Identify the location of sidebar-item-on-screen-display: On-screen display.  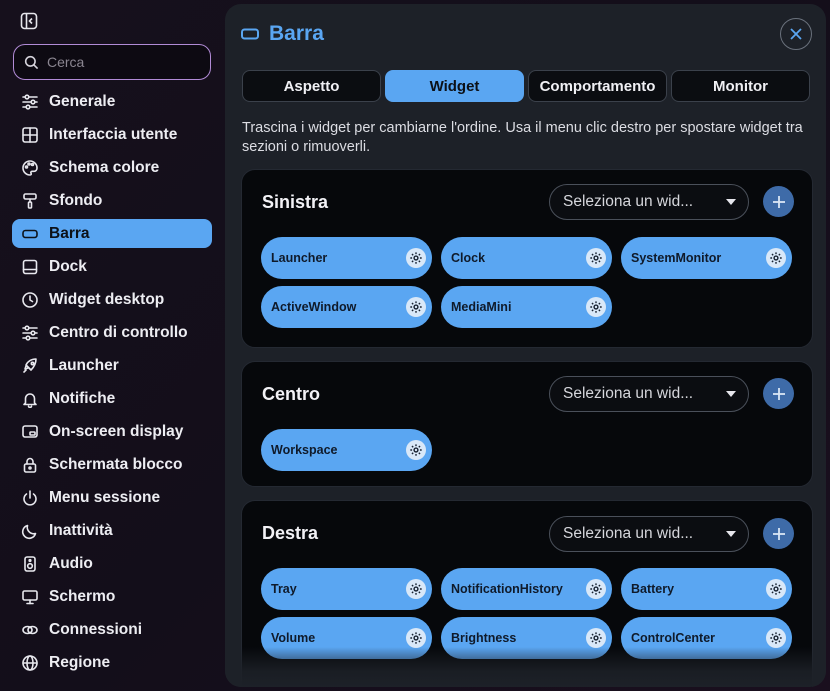
(112, 431).